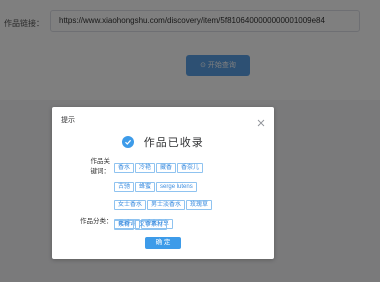 This screenshot has width=380, height=282. Describe the element at coordinates (68, 120) in the screenshot. I see `dialog-title: 提示` at that location.